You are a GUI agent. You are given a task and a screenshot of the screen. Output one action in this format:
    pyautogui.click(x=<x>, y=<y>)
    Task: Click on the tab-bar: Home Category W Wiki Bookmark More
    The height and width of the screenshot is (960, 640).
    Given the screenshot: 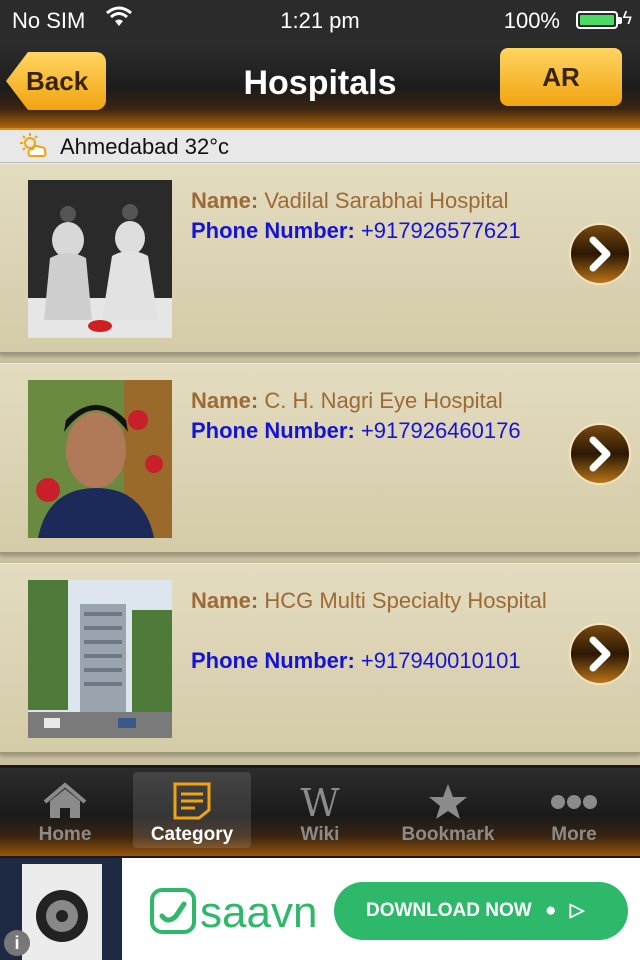 What is the action you would take?
    pyautogui.click(x=320, y=812)
    